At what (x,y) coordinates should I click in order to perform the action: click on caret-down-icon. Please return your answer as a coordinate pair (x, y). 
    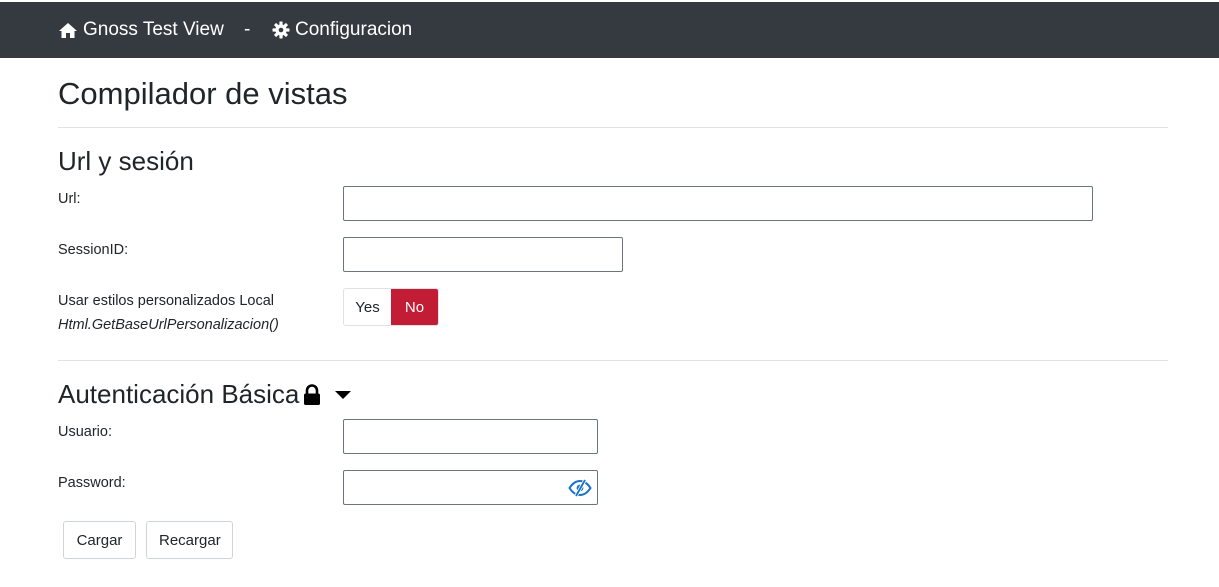
    Looking at the image, I should click on (343, 395).